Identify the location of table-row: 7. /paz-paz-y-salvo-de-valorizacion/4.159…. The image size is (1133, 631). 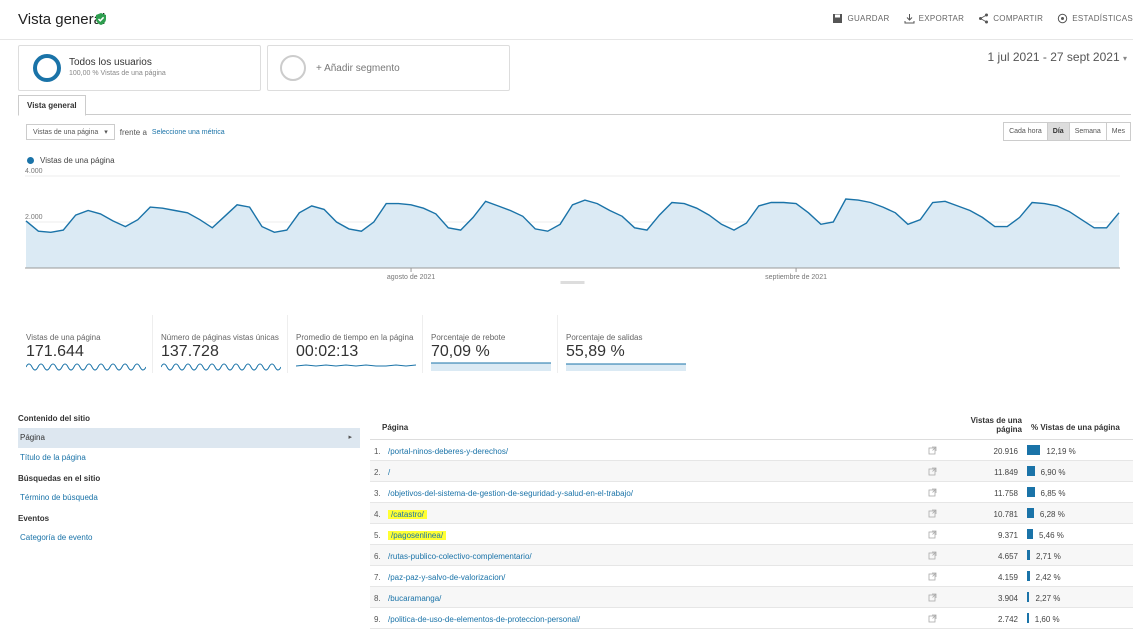
(751, 576).